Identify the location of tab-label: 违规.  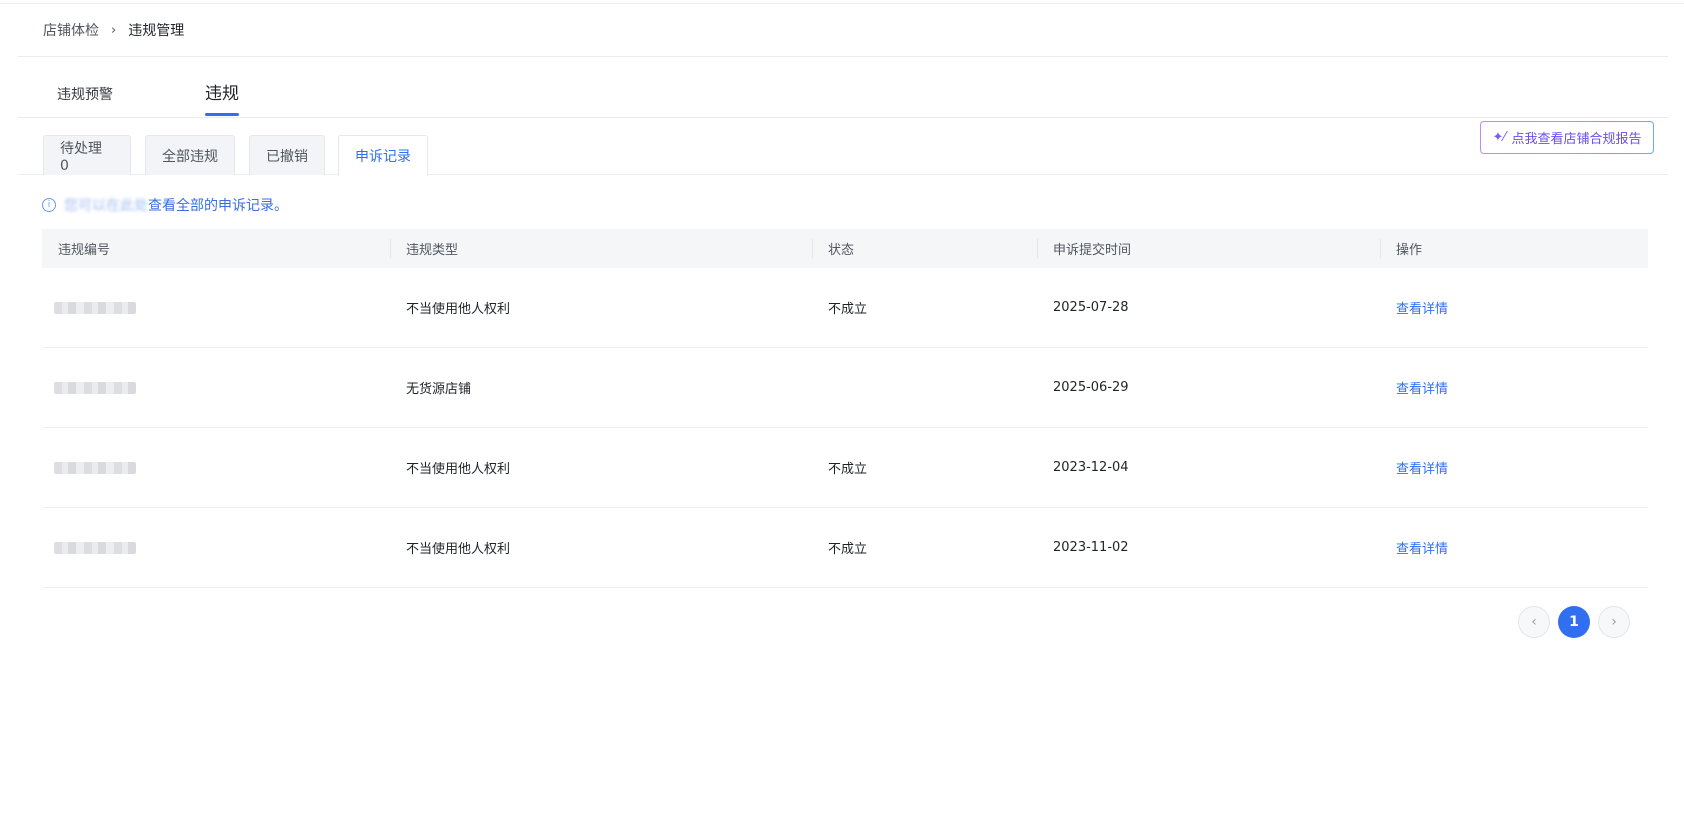
(222, 94).